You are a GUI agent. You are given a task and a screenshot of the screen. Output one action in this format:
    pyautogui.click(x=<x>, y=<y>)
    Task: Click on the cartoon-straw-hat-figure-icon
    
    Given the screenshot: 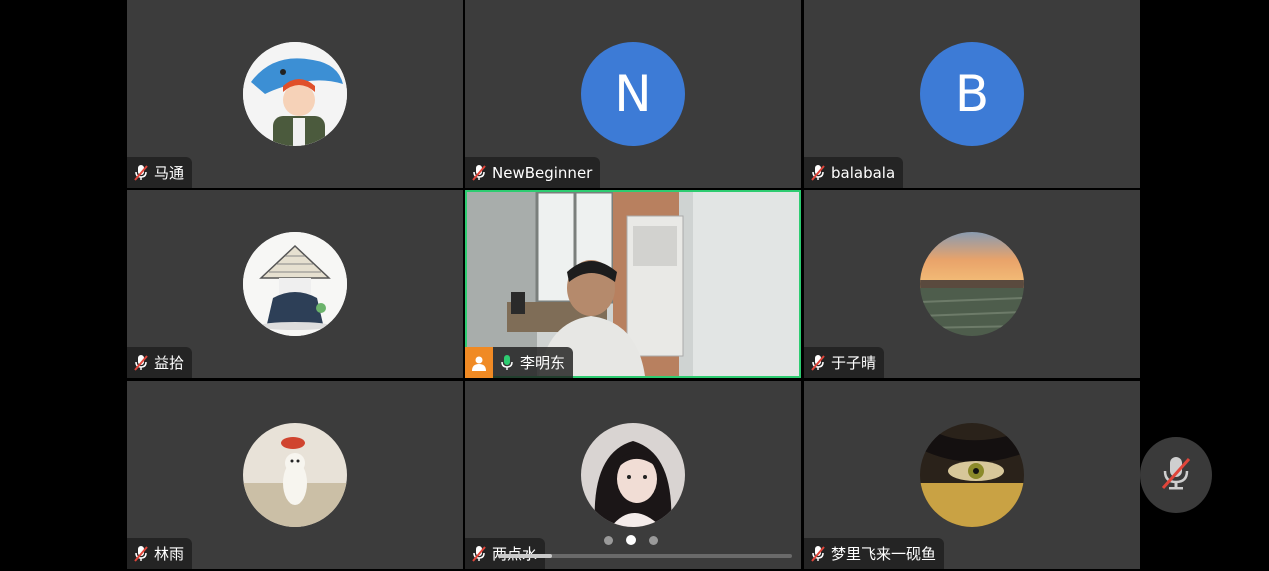 What is the action you would take?
    pyautogui.click(x=295, y=284)
    